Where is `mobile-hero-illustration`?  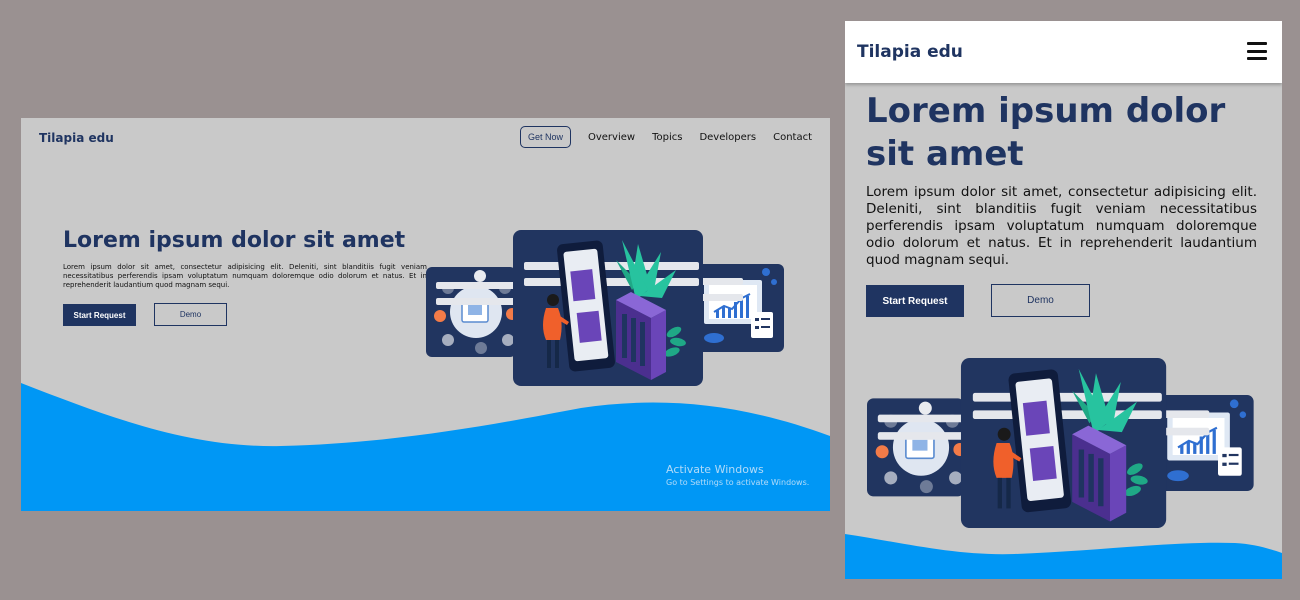 mobile-hero-illustration is located at coordinates (1060, 443).